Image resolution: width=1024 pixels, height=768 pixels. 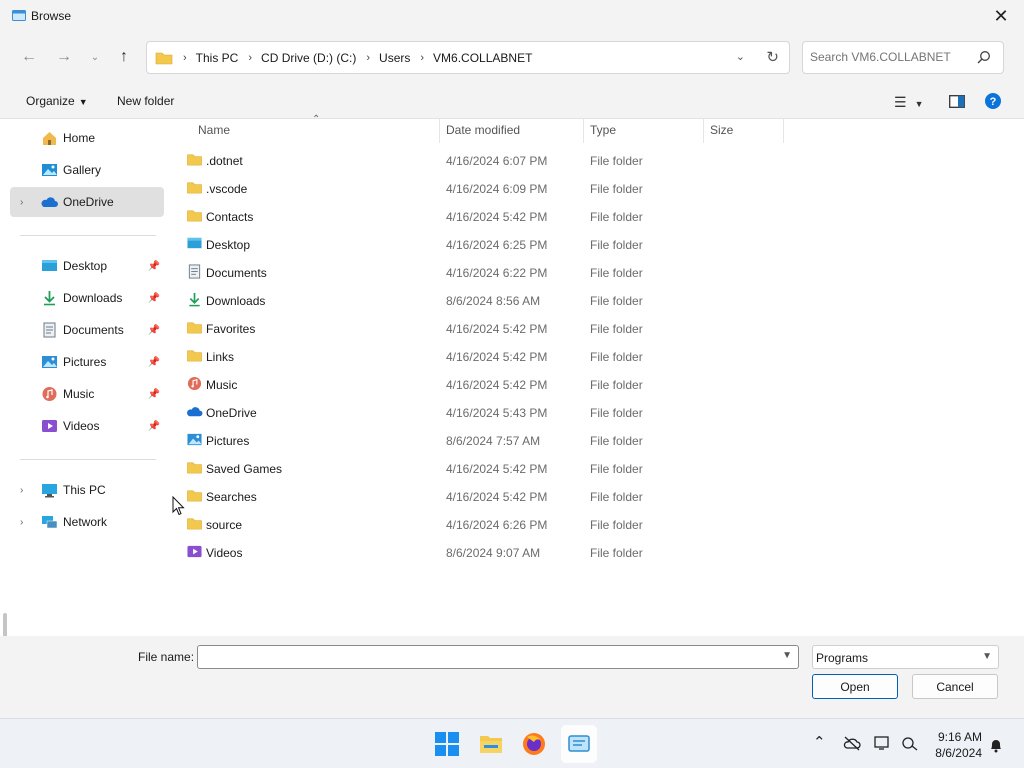 I want to click on cloud-offline-icon, so click(x=852, y=743).